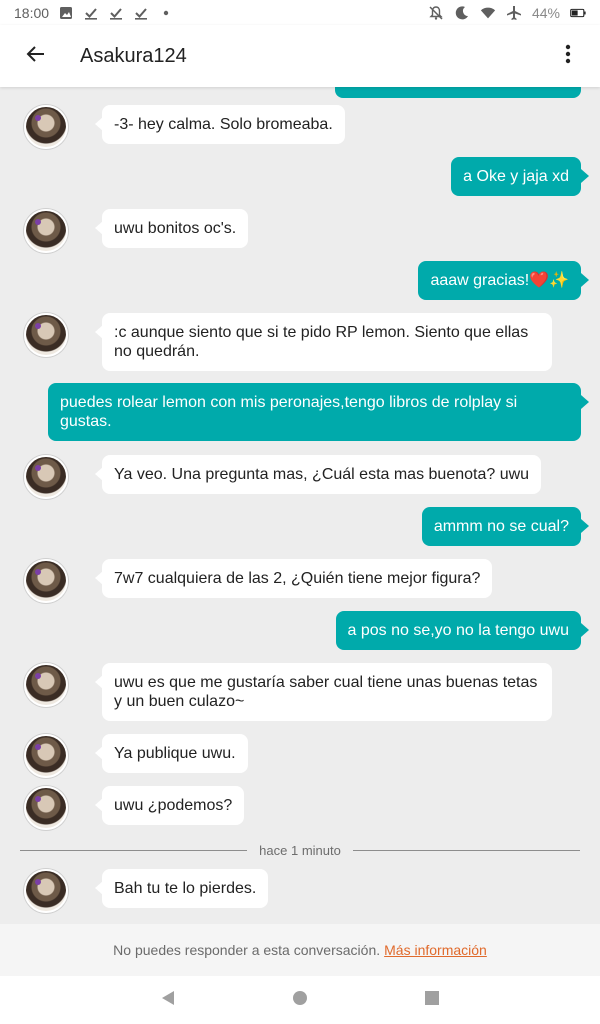 The height and width of the screenshot is (1024, 600). What do you see at coordinates (171, 753) in the screenshot?
I see `incoming-message: Ya publique uwu.` at bounding box center [171, 753].